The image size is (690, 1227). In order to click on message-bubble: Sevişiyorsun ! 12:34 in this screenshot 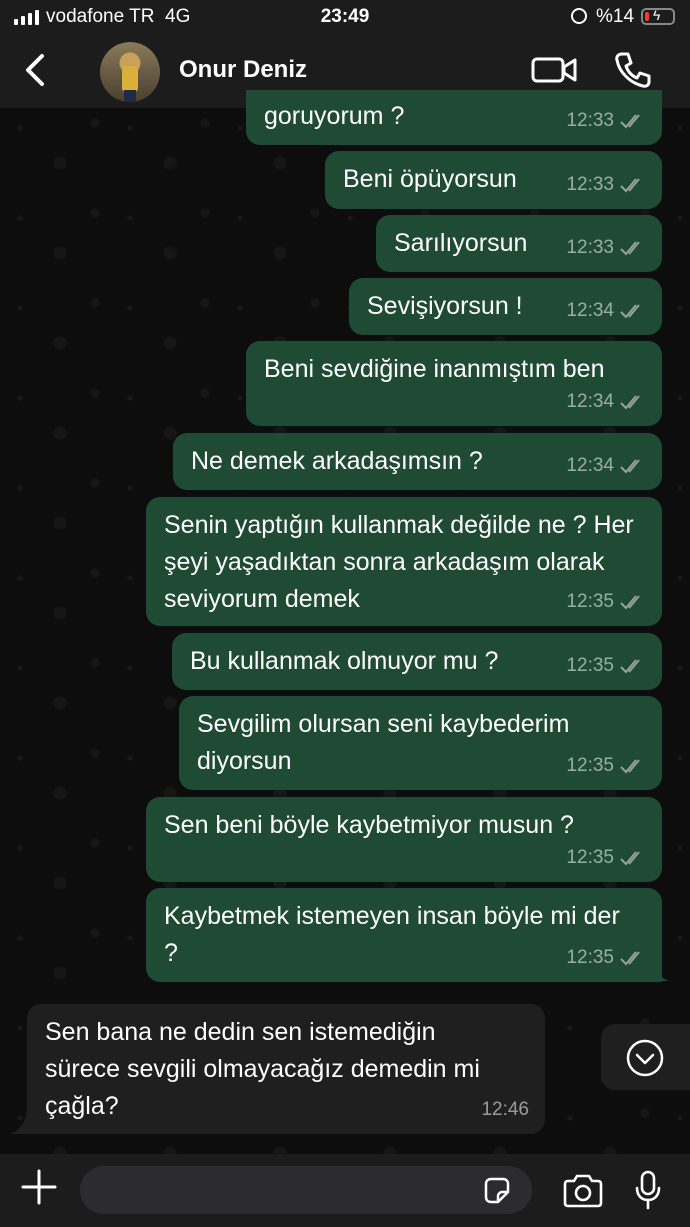, I will do `click(505, 306)`.